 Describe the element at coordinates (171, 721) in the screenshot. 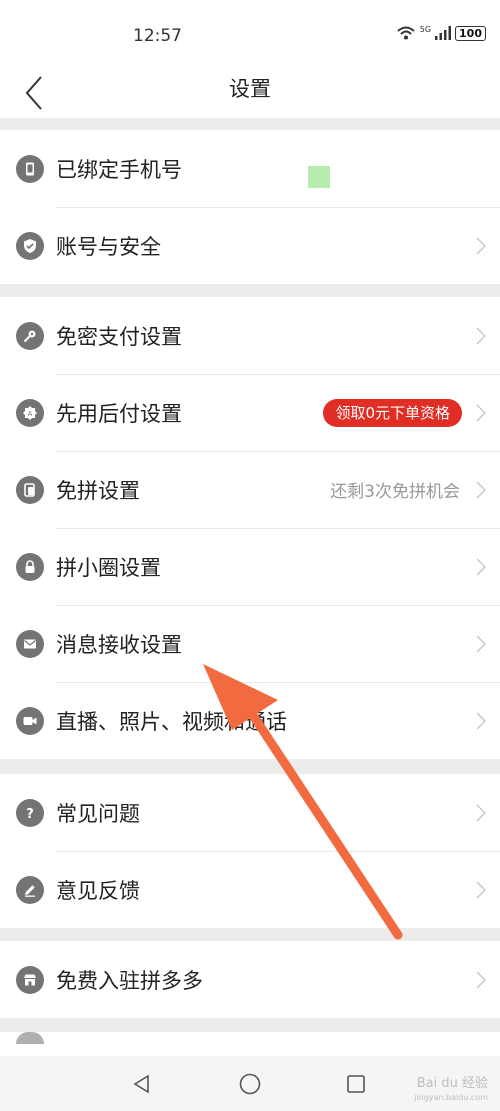

I see `settings-item-label: 直播、照片、视频和通话` at that location.